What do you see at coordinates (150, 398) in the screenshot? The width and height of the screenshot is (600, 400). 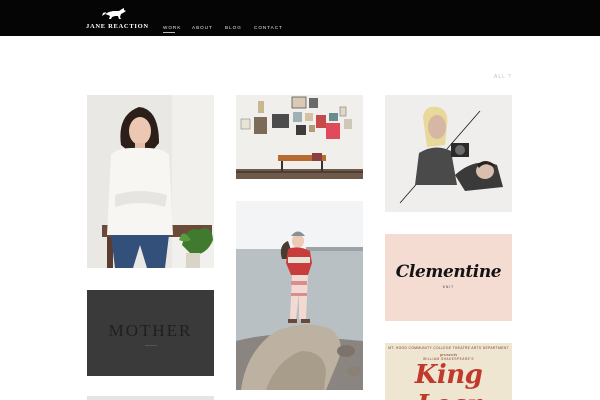 I see `portfolio-tile-partial` at bounding box center [150, 398].